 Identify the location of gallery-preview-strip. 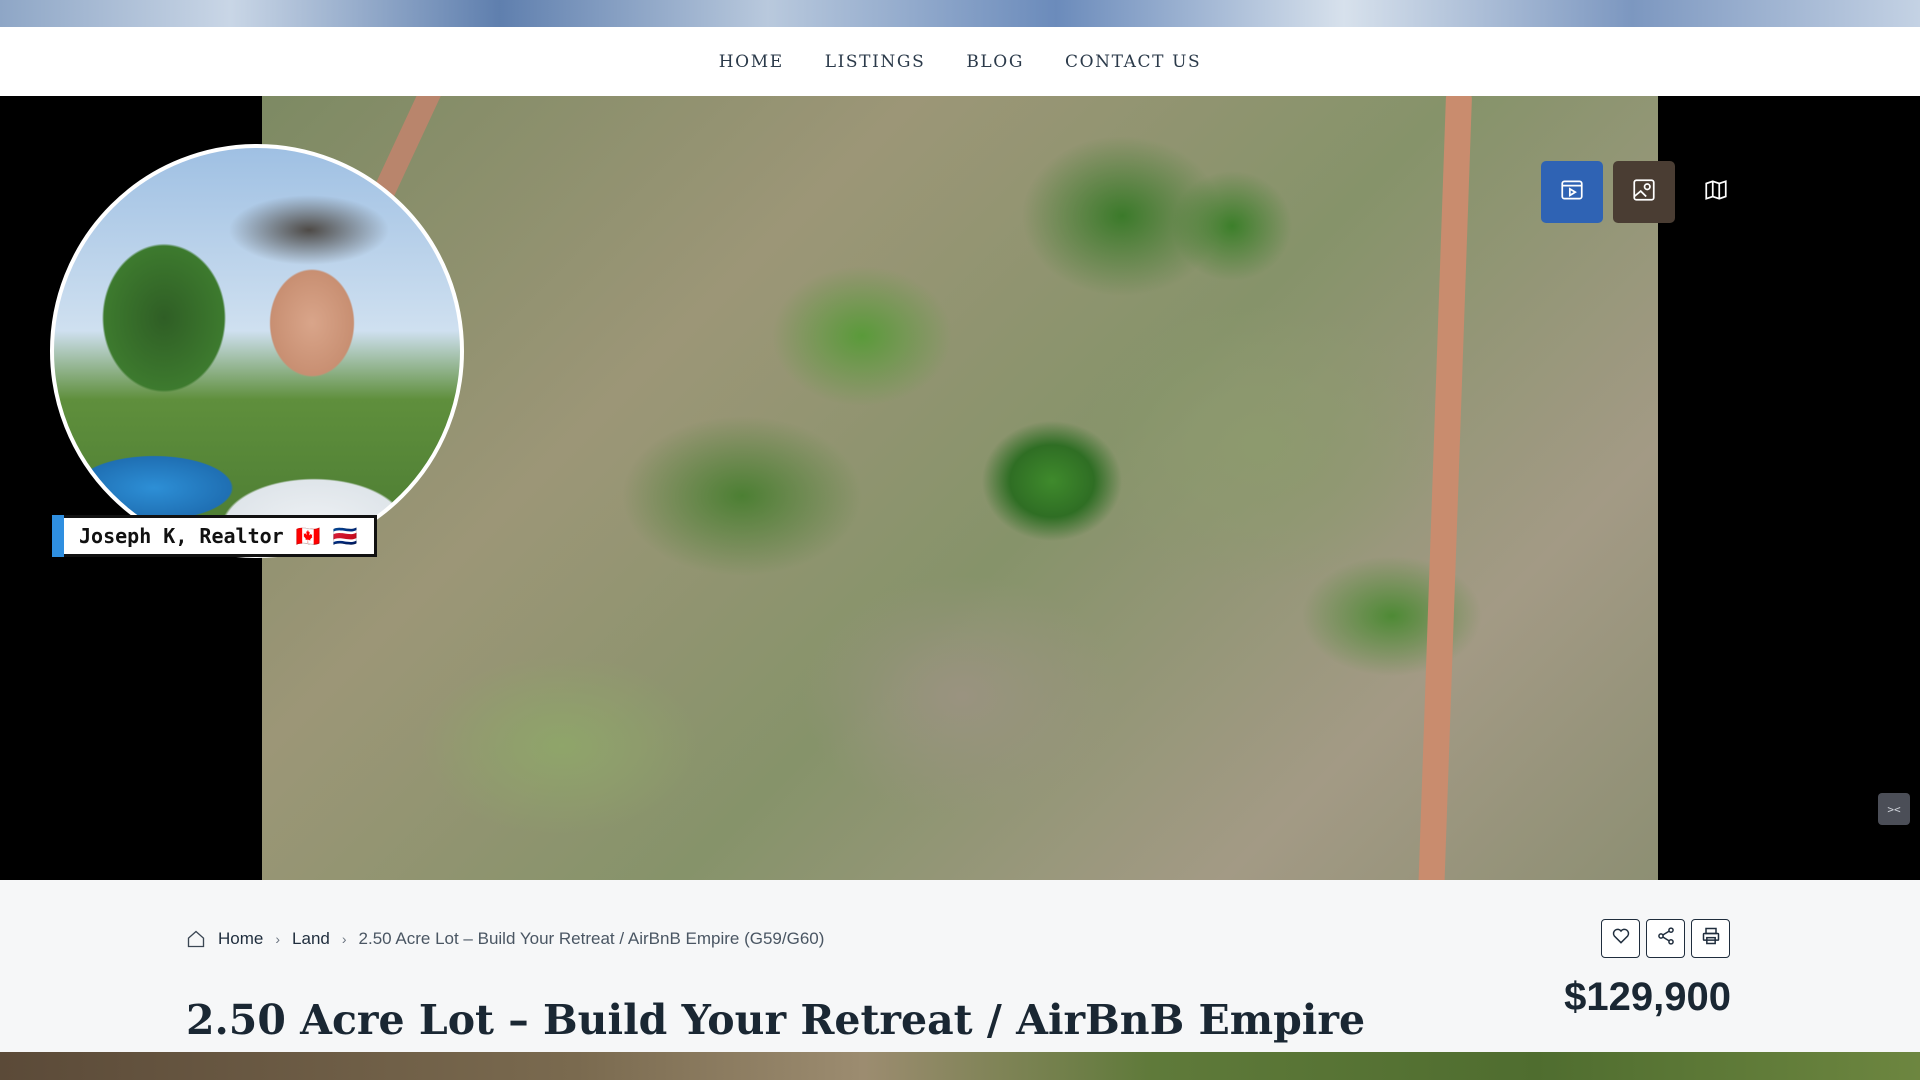
(960, 1066).